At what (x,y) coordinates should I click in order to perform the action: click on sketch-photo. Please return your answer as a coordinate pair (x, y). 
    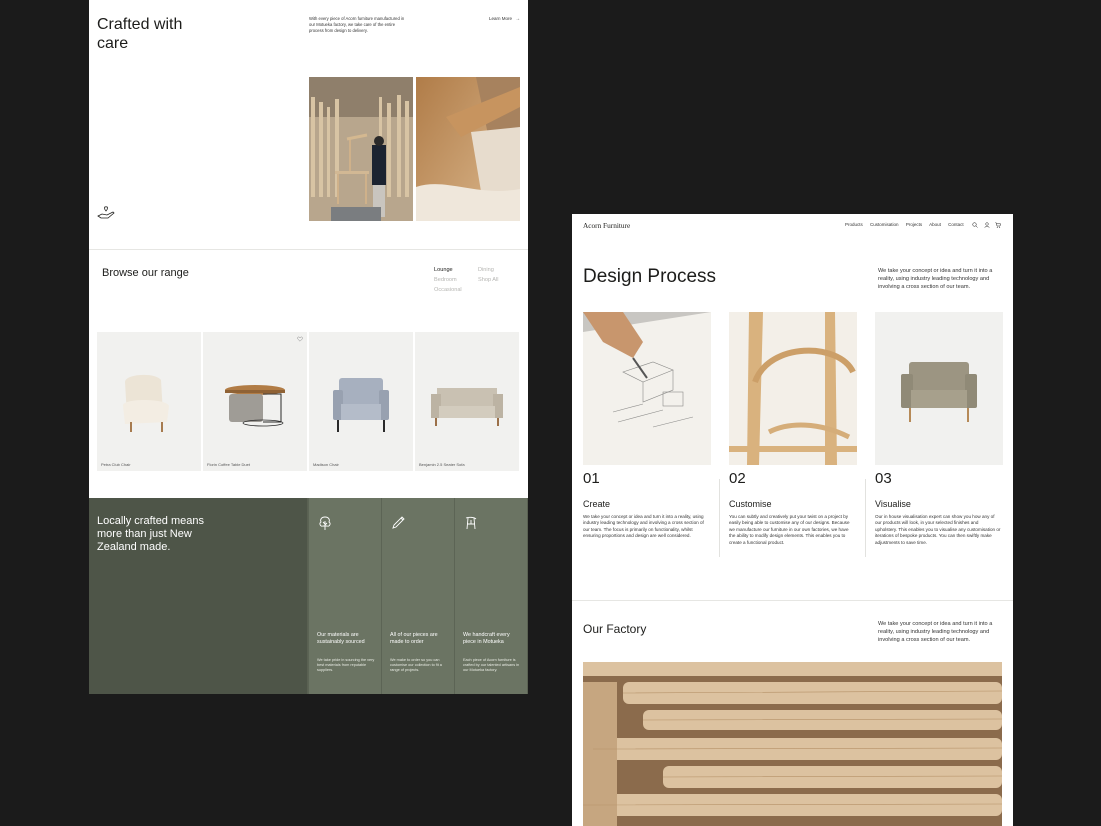
    Looking at the image, I should click on (647, 388).